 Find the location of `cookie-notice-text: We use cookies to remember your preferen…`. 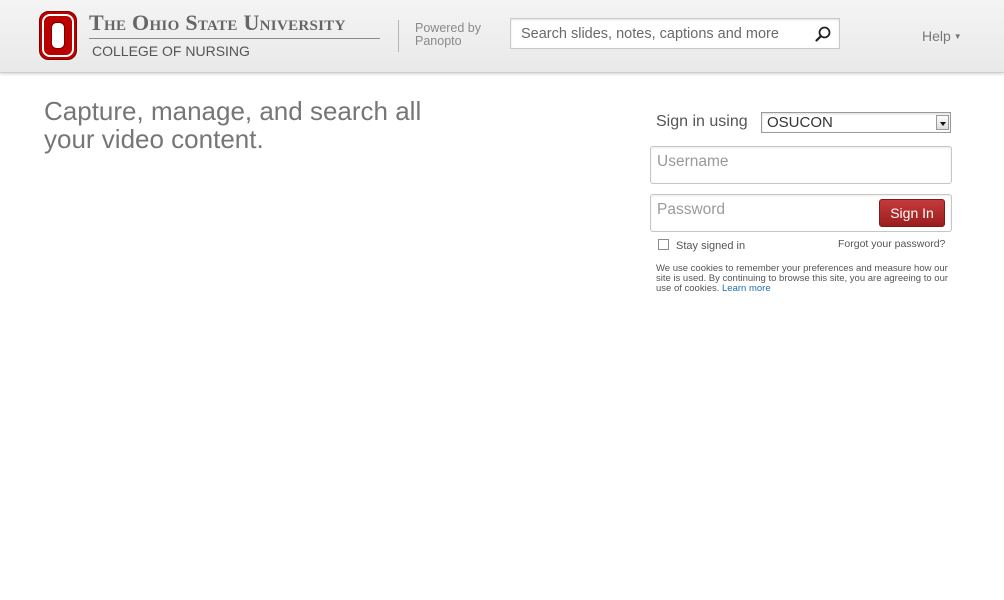

cookie-notice-text: We use cookies to remember your preferen… is located at coordinates (802, 278).